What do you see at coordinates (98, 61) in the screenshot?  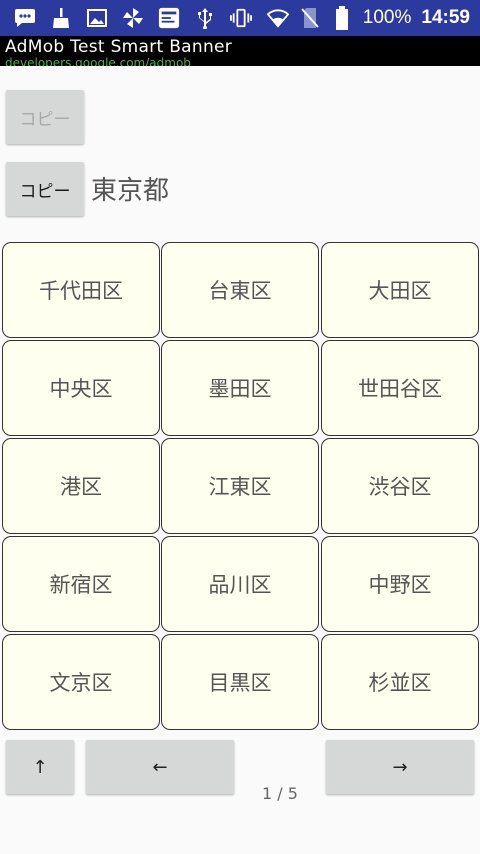 I see `ad-url: developers.google.com/admob` at bounding box center [98, 61].